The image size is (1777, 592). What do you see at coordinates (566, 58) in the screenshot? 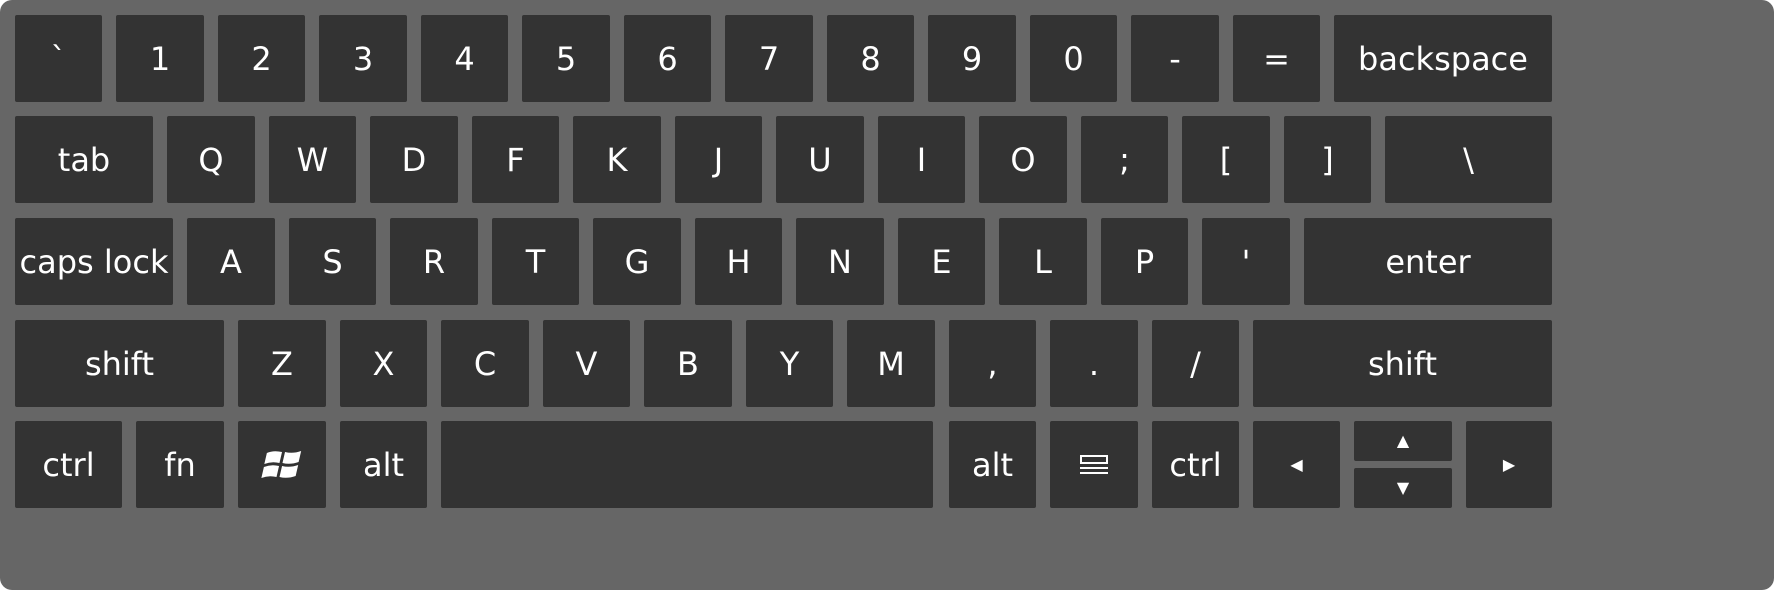
I see `key-5: 5` at bounding box center [566, 58].